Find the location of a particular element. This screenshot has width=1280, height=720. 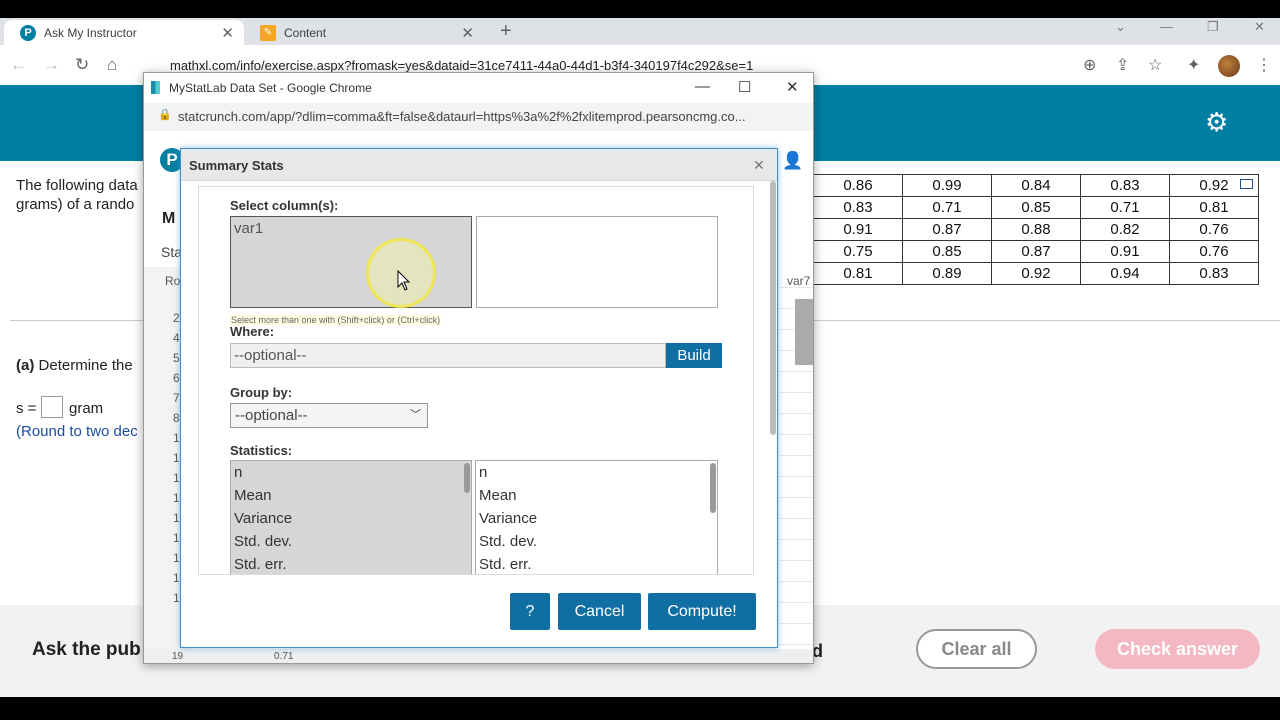

table-cell: 0.84 is located at coordinates (1036, 185).